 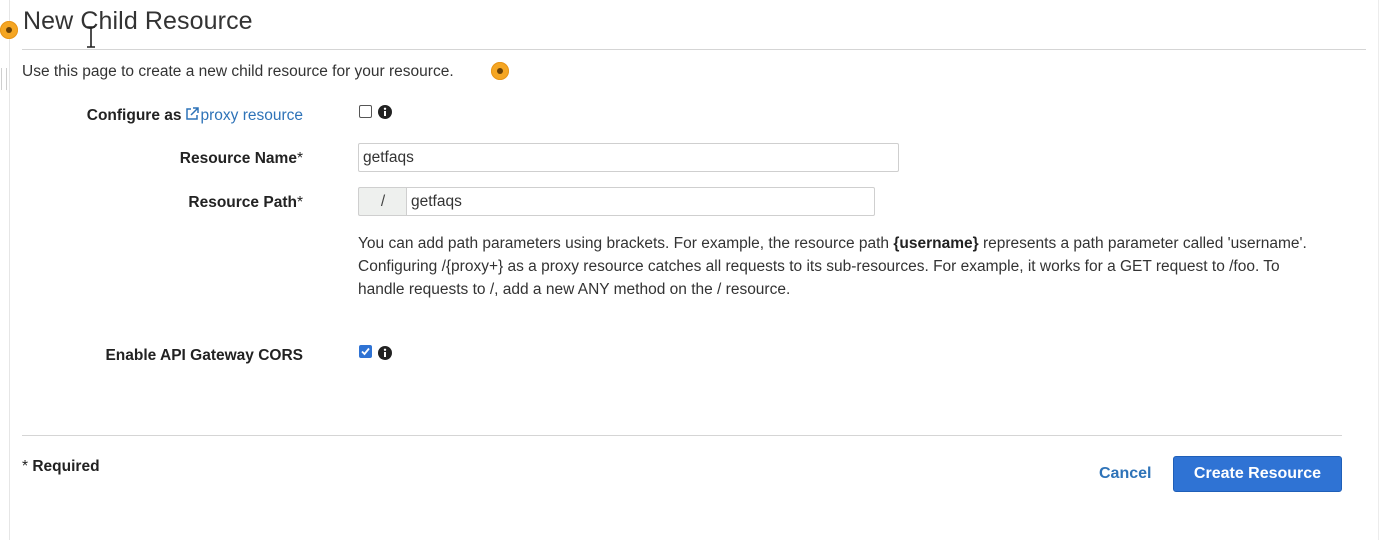 I want to click on required-note-text: Required, so click(x=66, y=466).